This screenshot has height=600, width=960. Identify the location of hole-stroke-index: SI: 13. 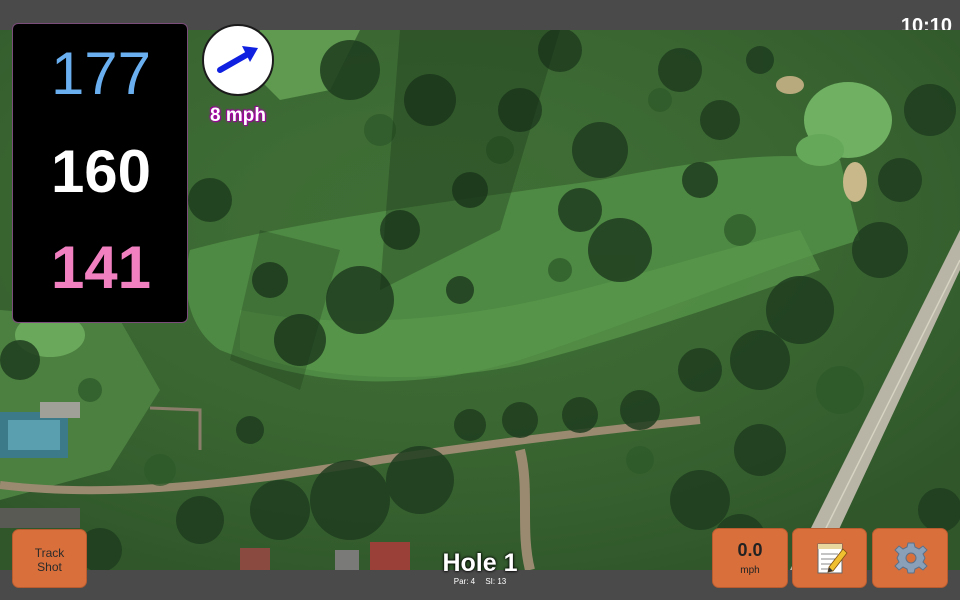
(496, 581).